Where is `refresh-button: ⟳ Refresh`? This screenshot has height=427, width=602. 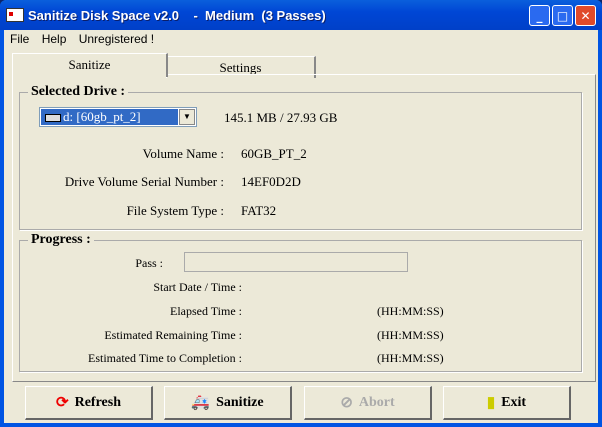 refresh-button: ⟳ Refresh is located at coordinates (89, 403).